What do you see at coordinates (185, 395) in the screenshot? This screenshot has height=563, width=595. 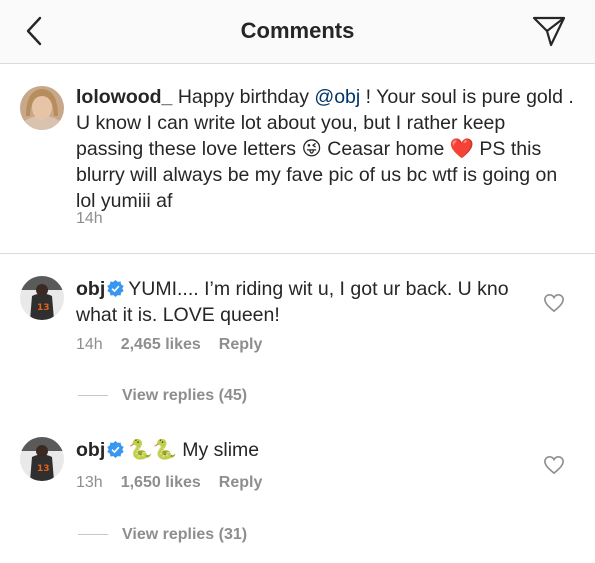 I see `view-replies-label: View replies (45)` at bounding box center [185, 395].